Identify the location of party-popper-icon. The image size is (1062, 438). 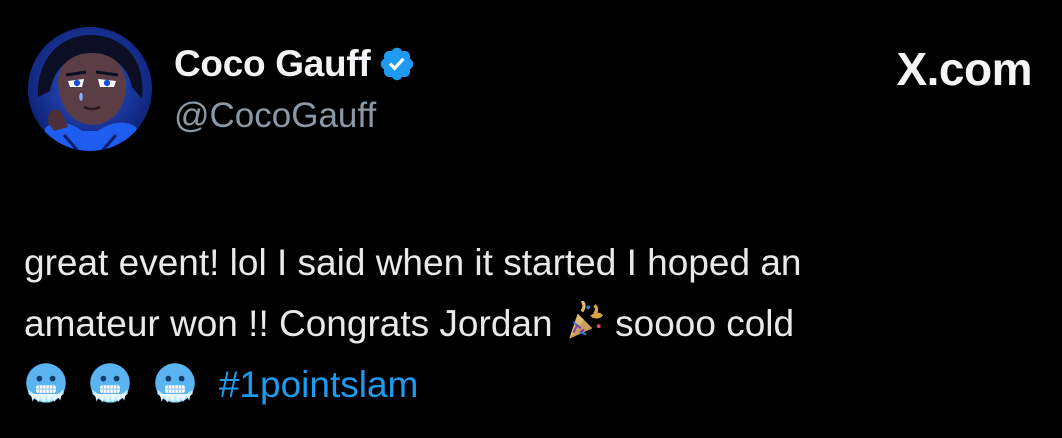
(584, 322).